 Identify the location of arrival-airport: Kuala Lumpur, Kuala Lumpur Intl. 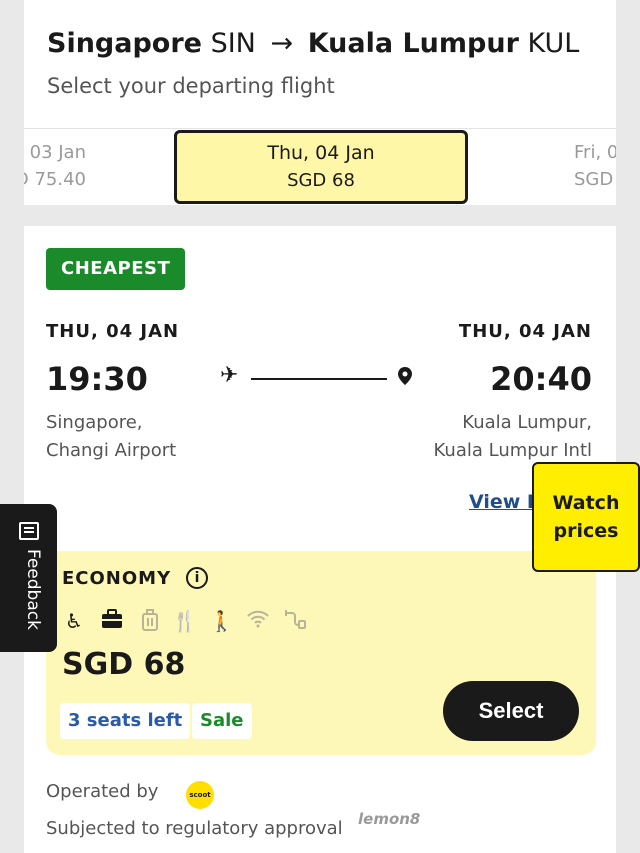
(513, 437).